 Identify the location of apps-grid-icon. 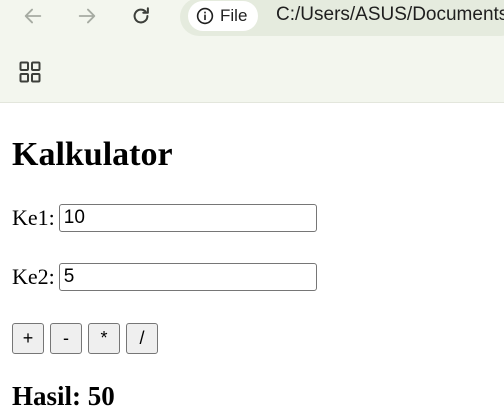
(30, 72).